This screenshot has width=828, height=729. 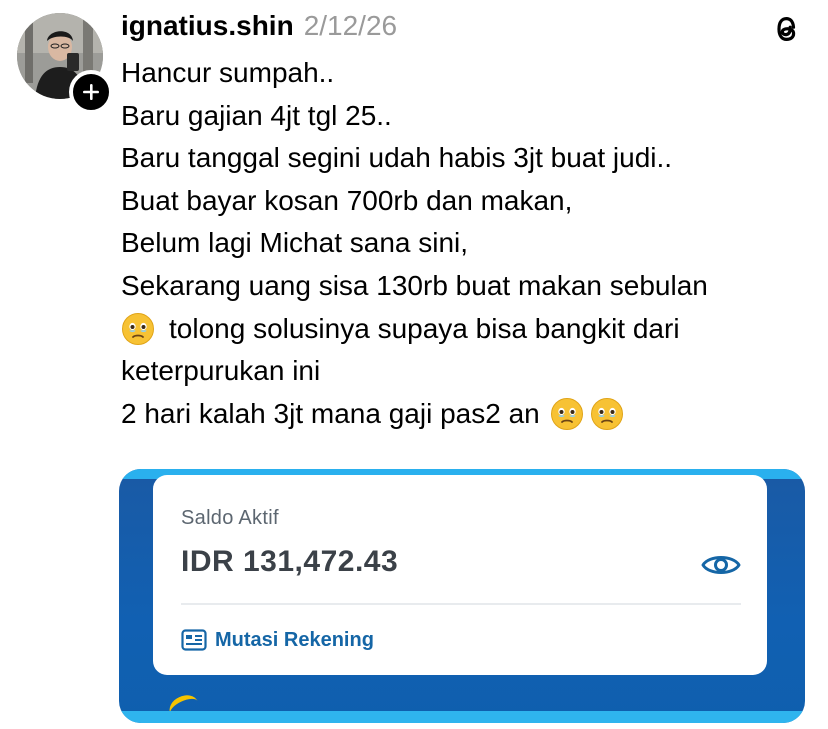 I want to click on plus-icon, so click(x=91, y=92).